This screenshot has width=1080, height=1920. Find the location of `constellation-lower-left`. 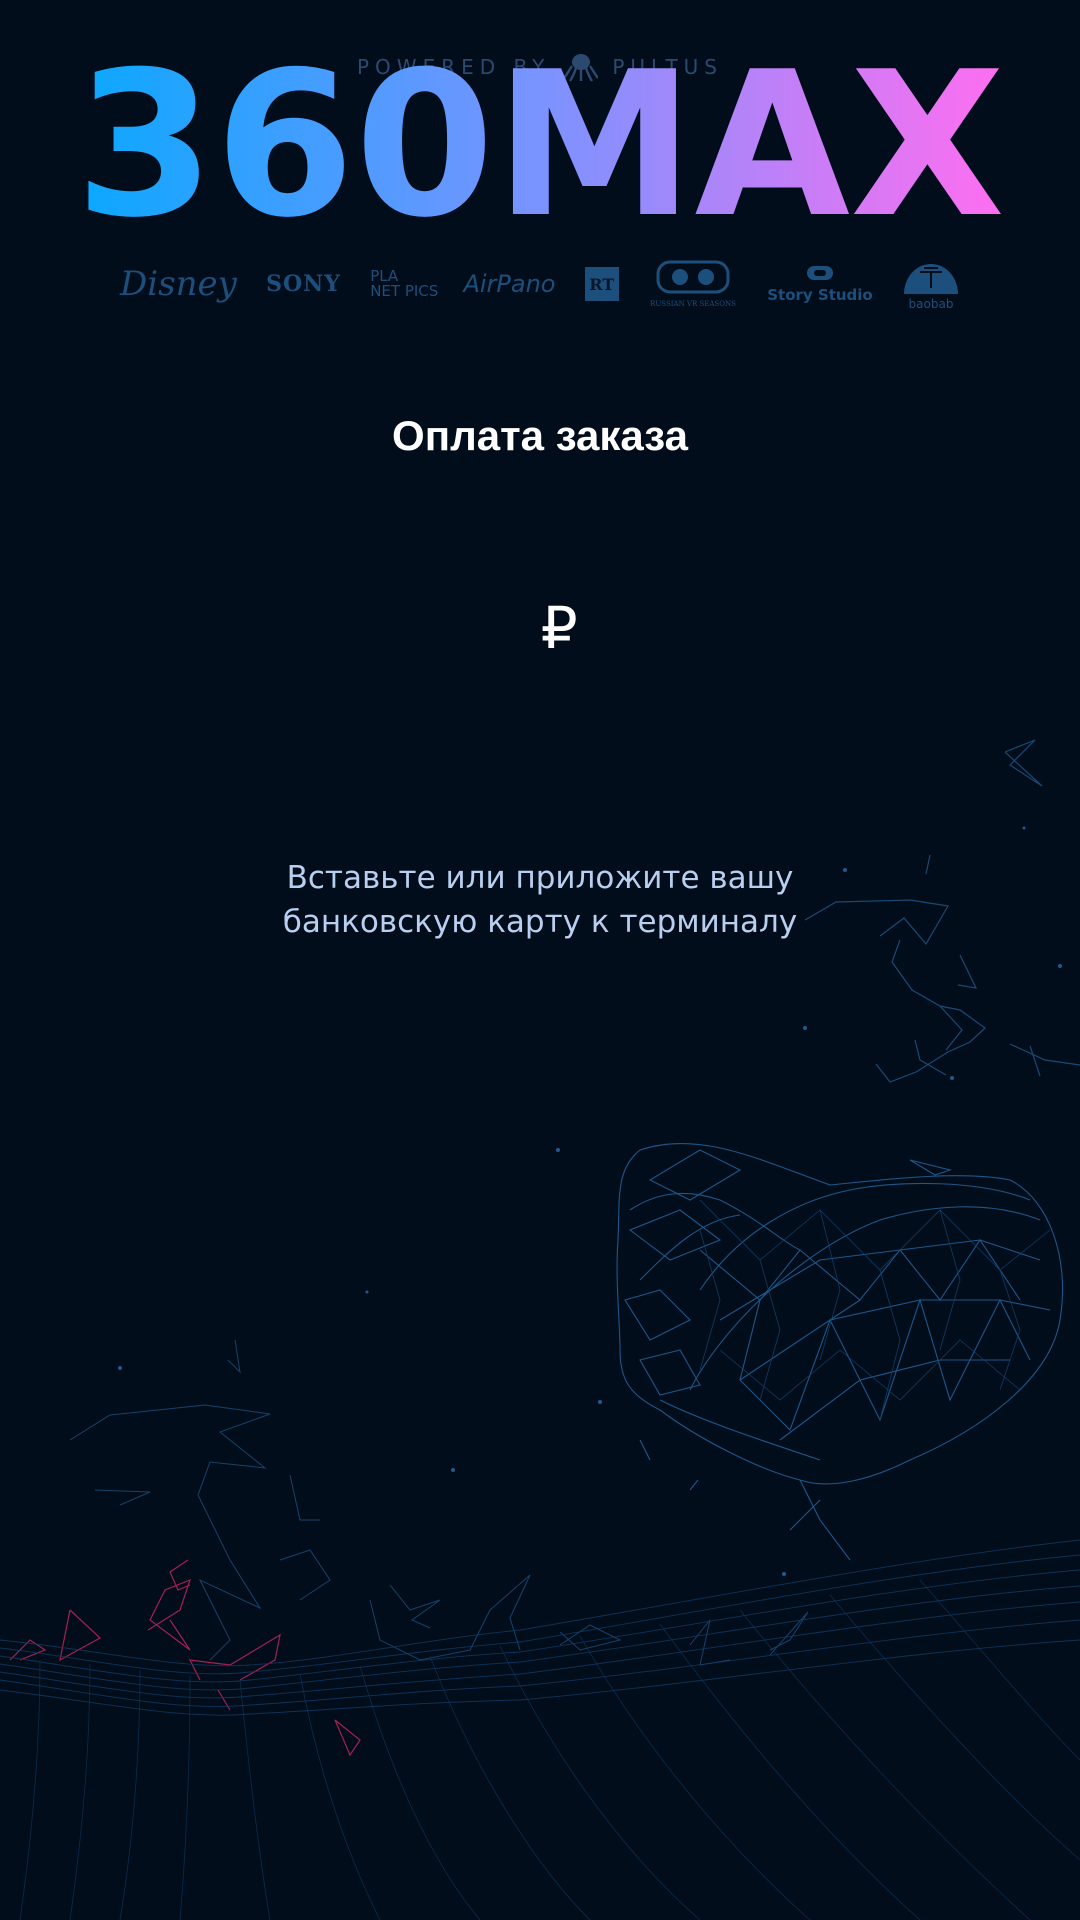

constellation-lower-left is located at coordinates (439, 1502).